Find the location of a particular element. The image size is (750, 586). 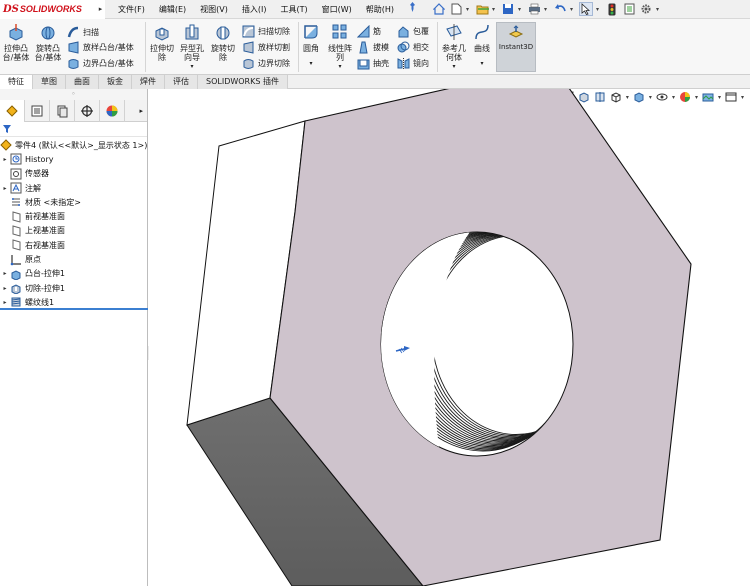

intersect-button: 相交 is located at coordinates (413, 47).